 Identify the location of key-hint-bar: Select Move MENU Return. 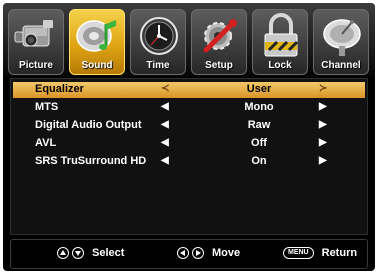
(189, 254).